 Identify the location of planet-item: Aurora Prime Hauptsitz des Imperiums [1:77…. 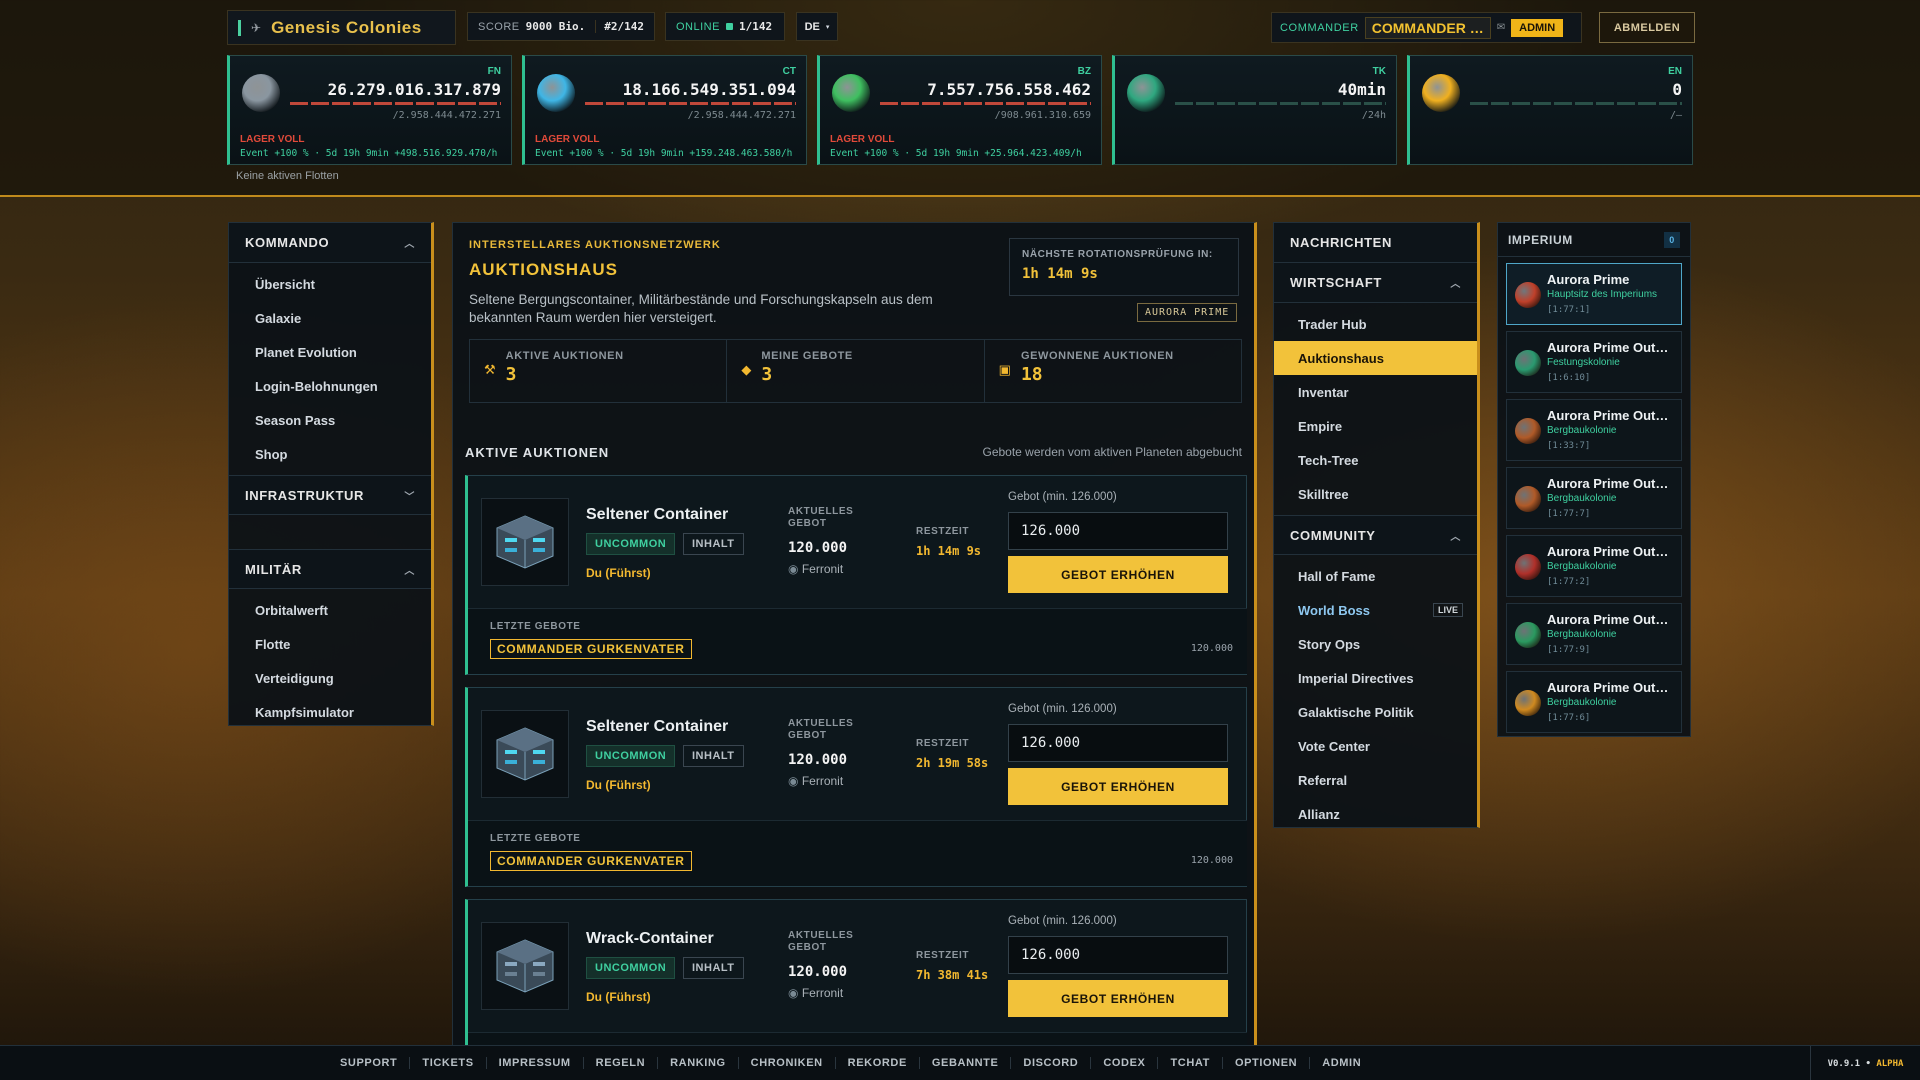
(1594, 294).